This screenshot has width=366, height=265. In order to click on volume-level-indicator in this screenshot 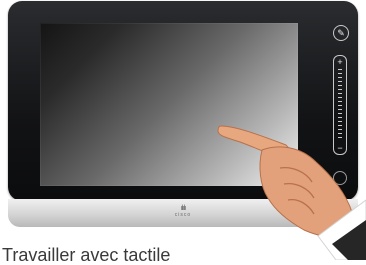, I will do `click(340, 104)`.